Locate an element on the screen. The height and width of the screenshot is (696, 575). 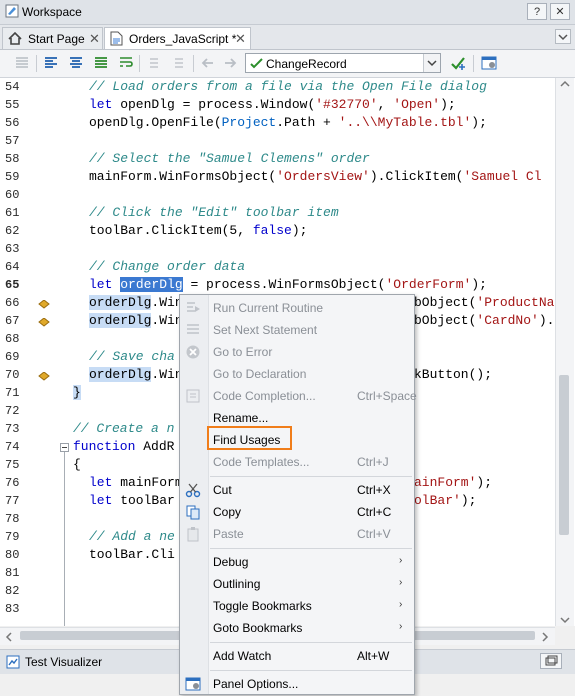
panel-options-icon is located at coordinates (489, 63).